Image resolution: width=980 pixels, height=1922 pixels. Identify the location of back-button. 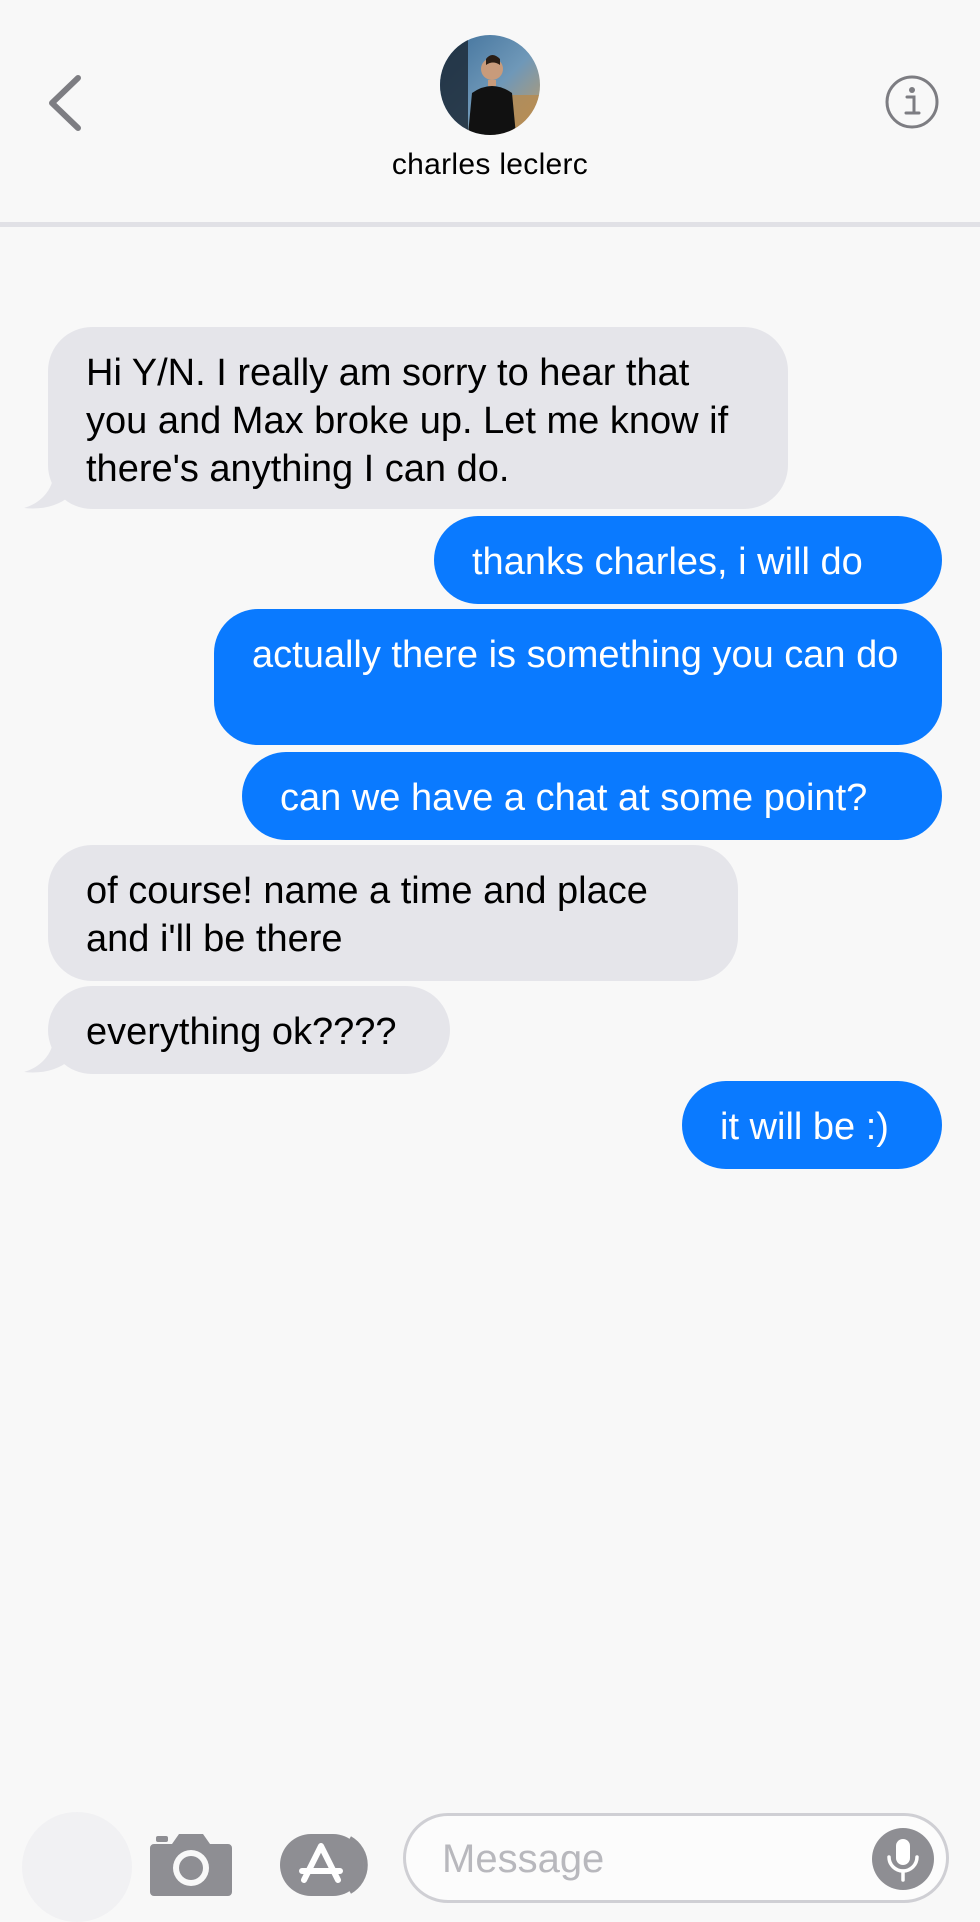
(65, 103).